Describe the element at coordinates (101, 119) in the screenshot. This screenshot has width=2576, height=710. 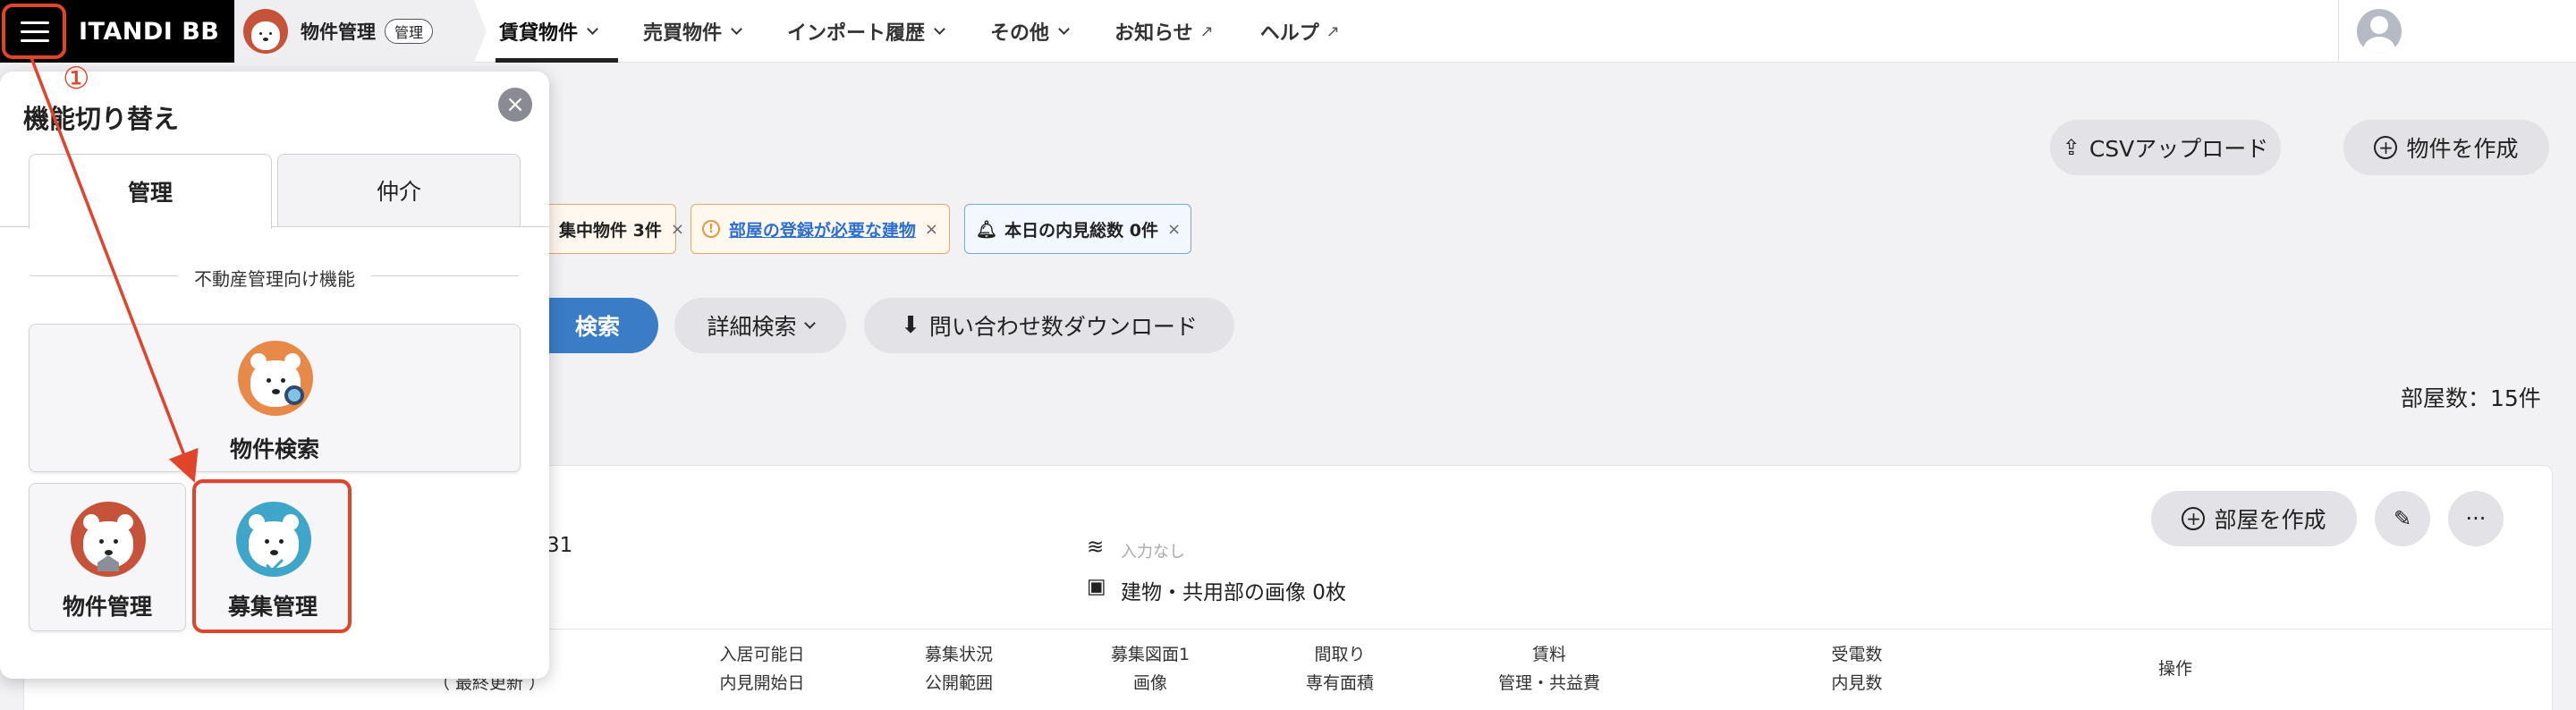
I see `panel-title: 機能切り替え` at that location.